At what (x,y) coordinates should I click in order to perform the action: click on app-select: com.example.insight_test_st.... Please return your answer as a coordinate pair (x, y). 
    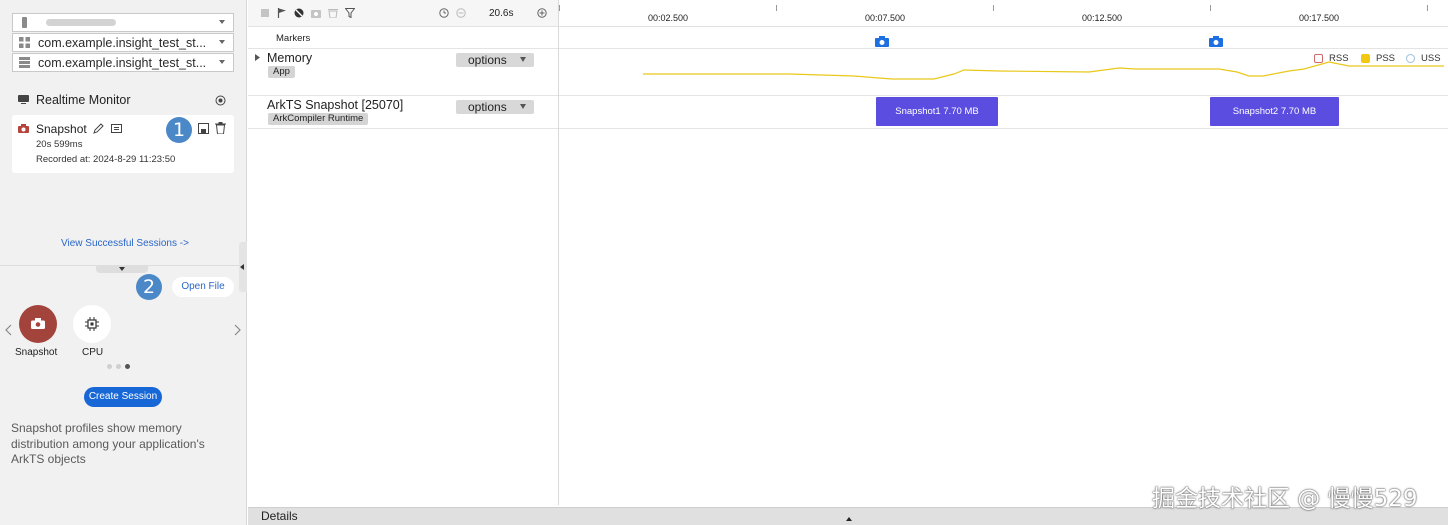
    Looking at the image, I should click on (123, 42).